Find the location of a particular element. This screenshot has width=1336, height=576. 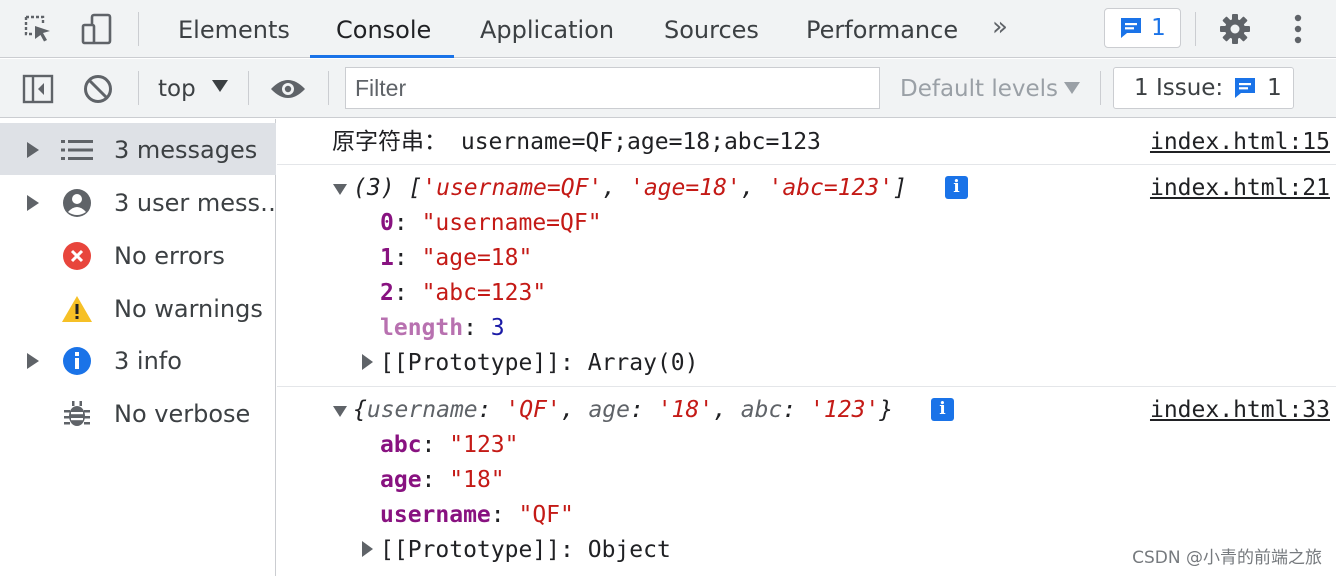

property-row: length: 3 is located at coordinates (442, 328).